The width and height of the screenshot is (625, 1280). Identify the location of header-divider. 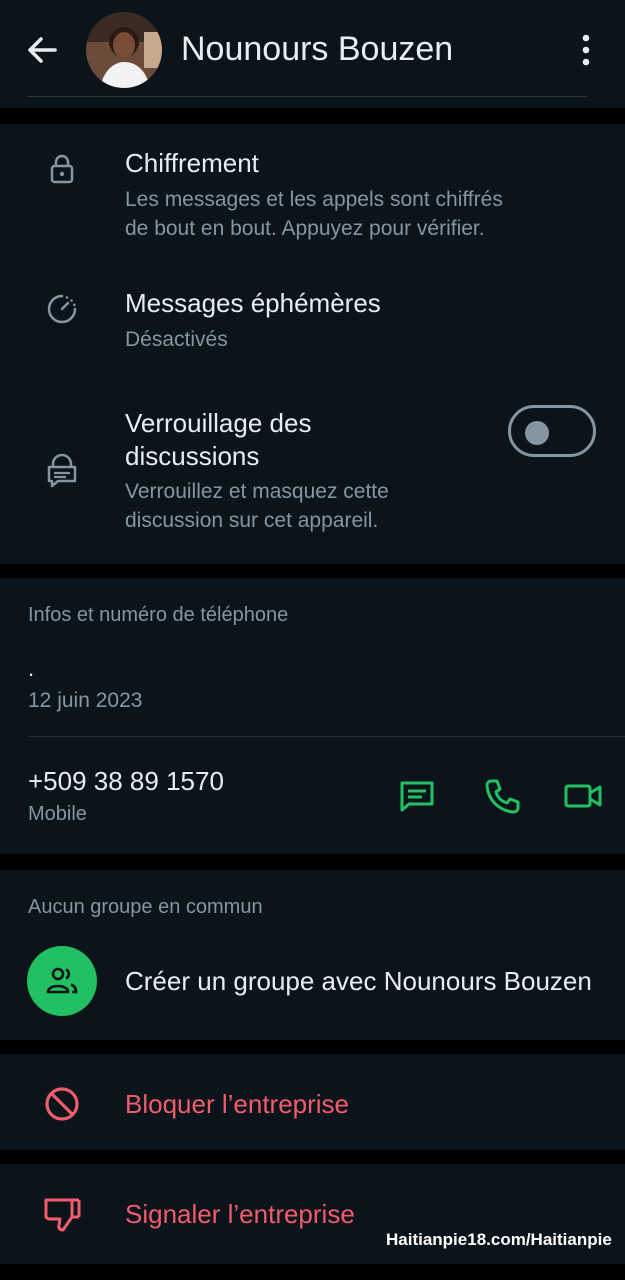
(307, 96).